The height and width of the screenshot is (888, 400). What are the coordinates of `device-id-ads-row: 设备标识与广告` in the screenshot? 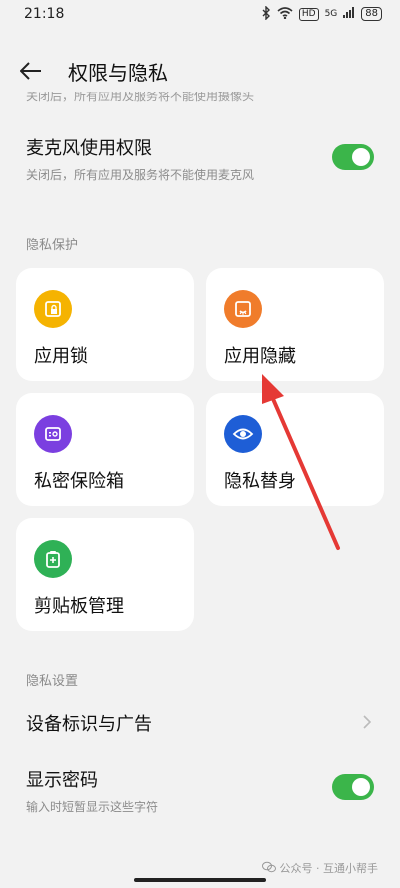 It's located at (203, 725).